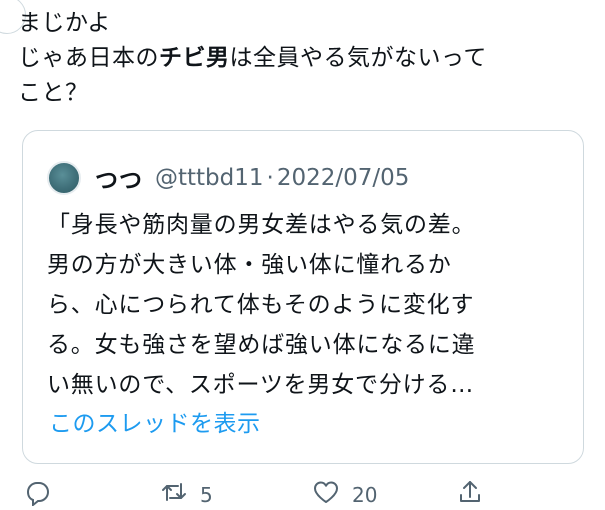 This screenshot has width=605, height=510. Describe the element at coordinates (155, 421) in the screenshot. I see `show-thread-link: このスレッドを表示` at that location.